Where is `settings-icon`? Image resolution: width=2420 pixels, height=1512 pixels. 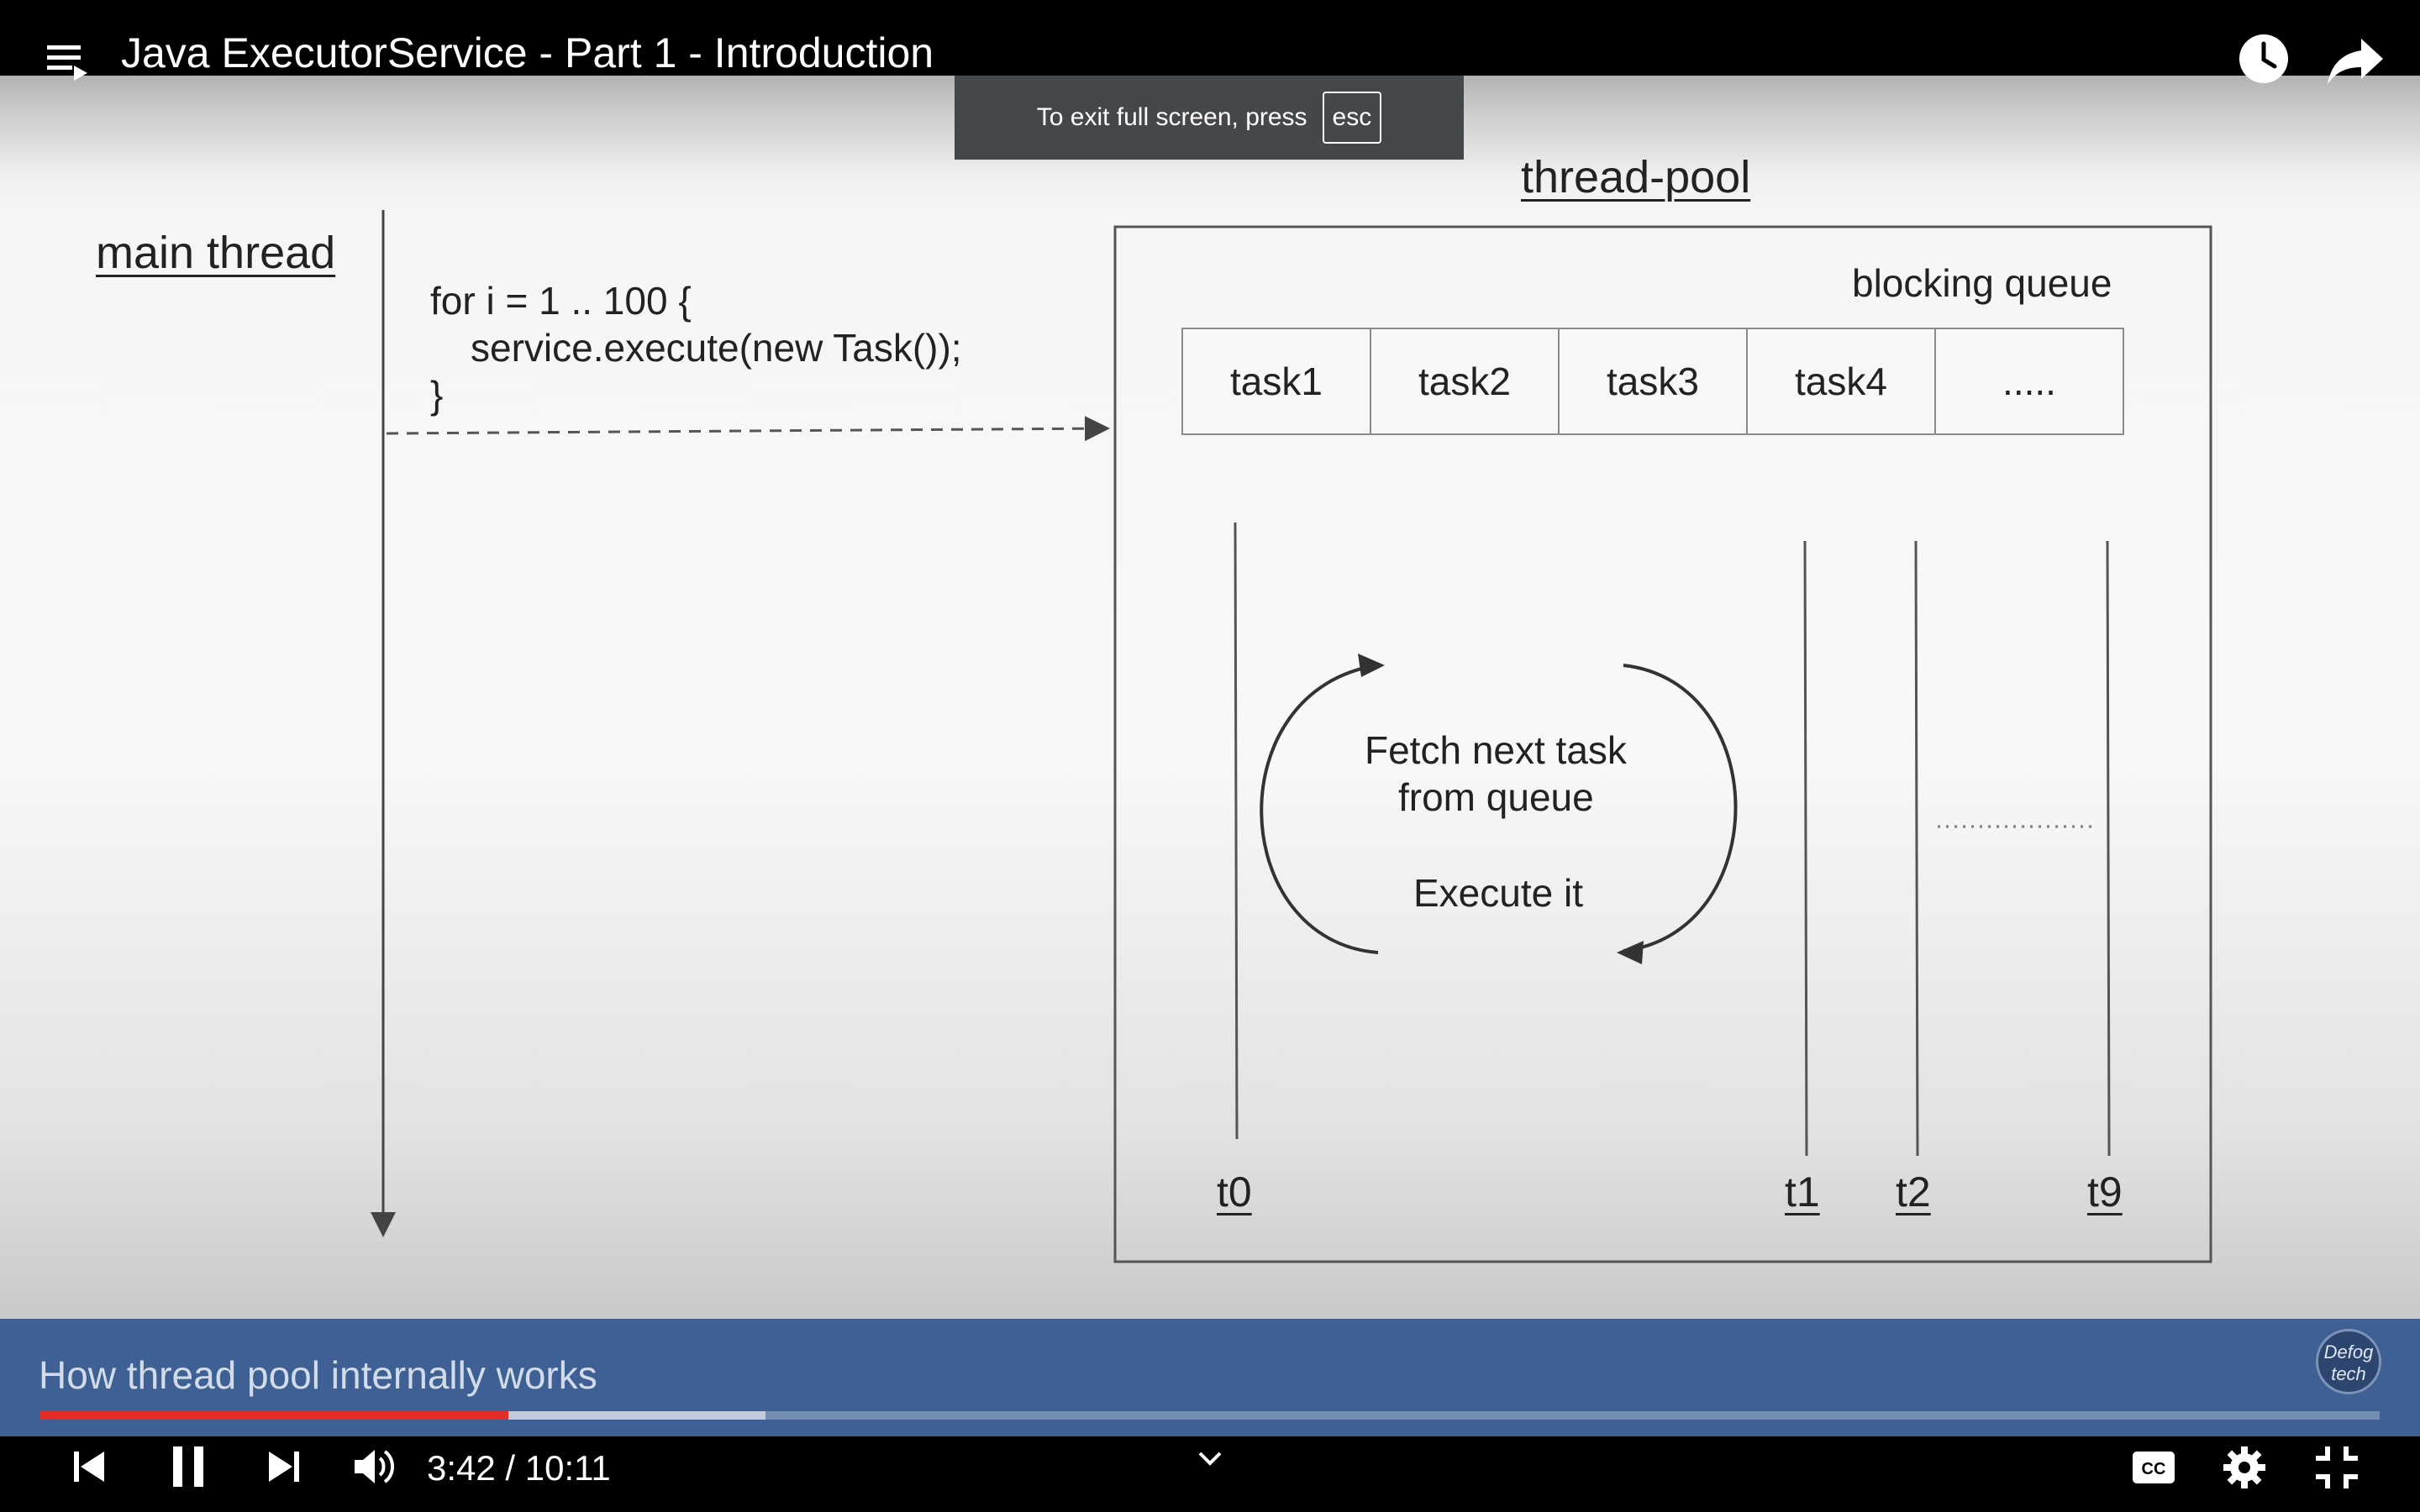
settings-icon is located at coordinates (2244, 1467).